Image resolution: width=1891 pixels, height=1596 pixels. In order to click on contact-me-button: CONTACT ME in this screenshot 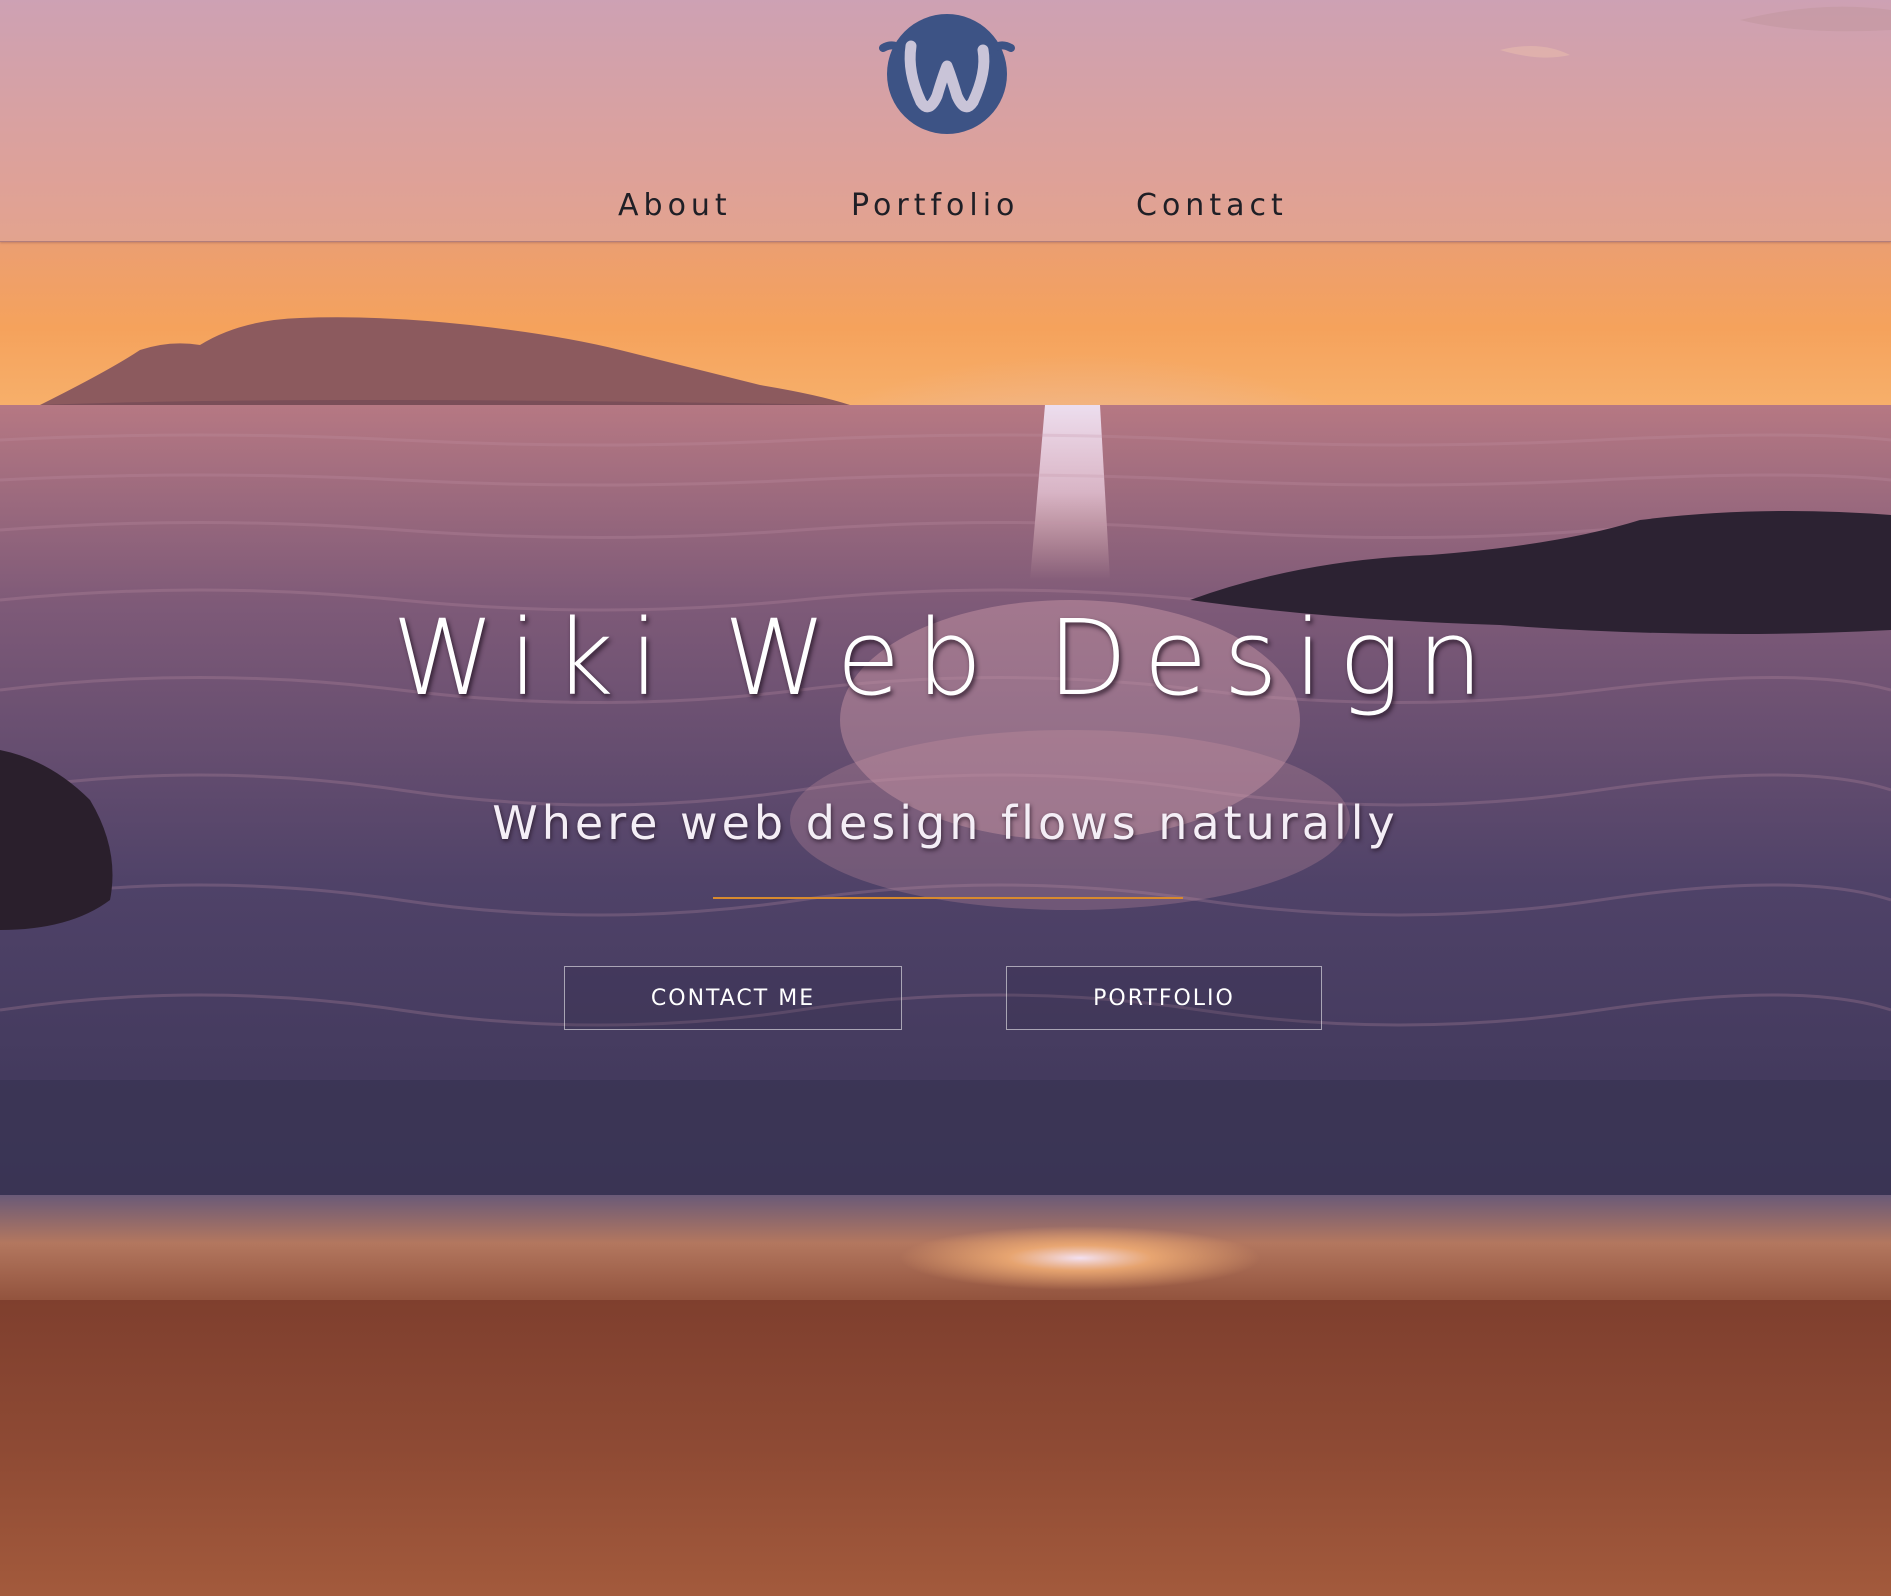, I will do `click(733, 998)`.